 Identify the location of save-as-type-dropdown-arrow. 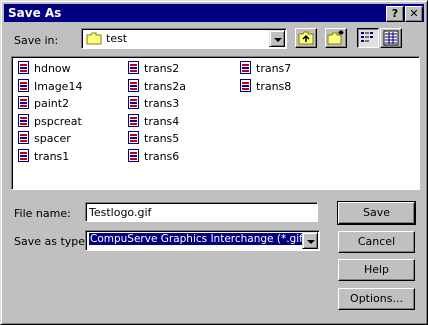
(310, 240).